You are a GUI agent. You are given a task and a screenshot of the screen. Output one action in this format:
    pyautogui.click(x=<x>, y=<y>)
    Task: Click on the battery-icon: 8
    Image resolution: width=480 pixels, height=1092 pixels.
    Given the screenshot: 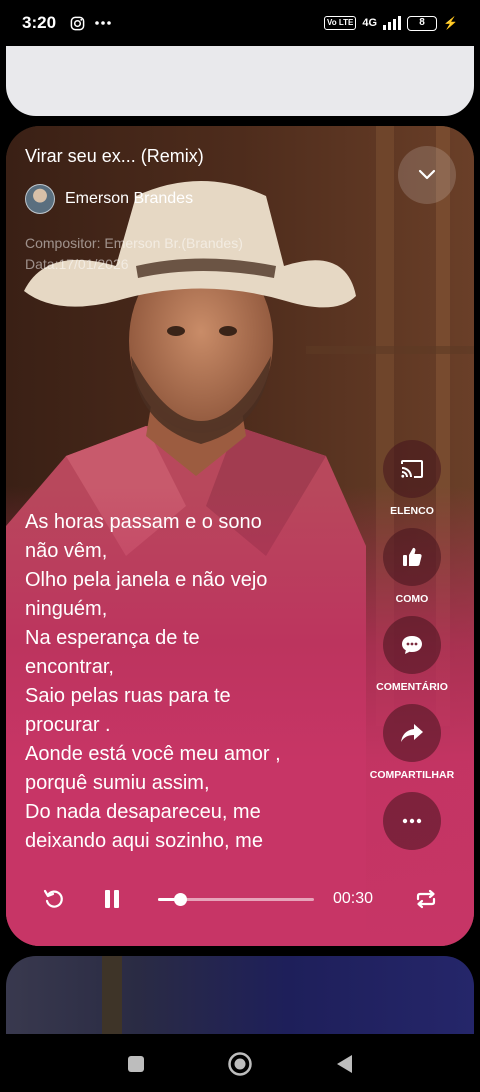 What is the action you would take?
    pyautogui.click(x=422, y=23)
    